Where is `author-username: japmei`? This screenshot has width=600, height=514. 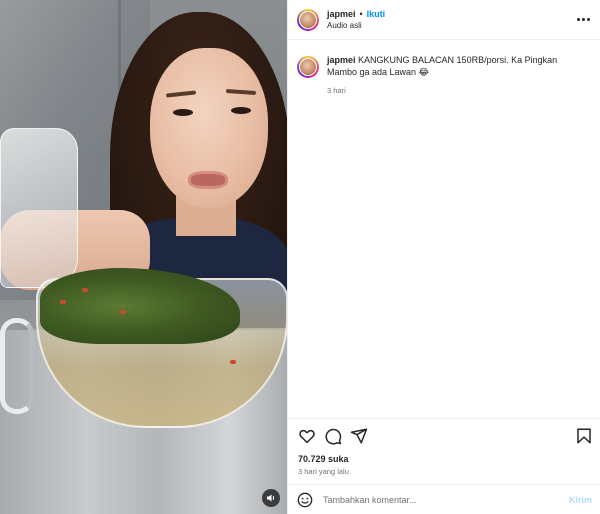
author-username: japmei is located at coordinates (341, 14).